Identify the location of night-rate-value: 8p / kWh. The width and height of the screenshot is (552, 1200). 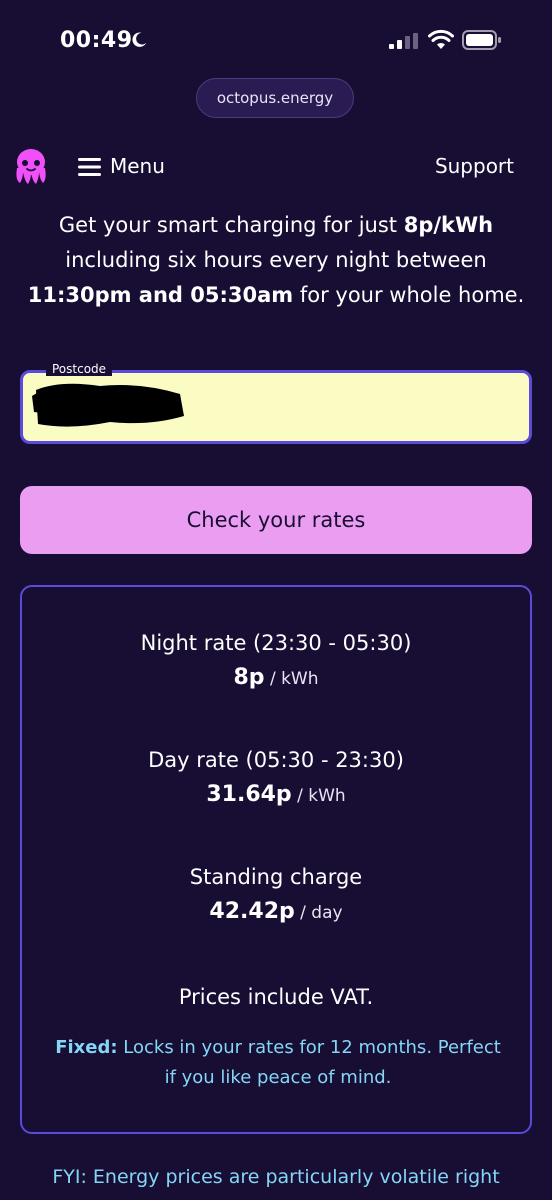
(276, 677).